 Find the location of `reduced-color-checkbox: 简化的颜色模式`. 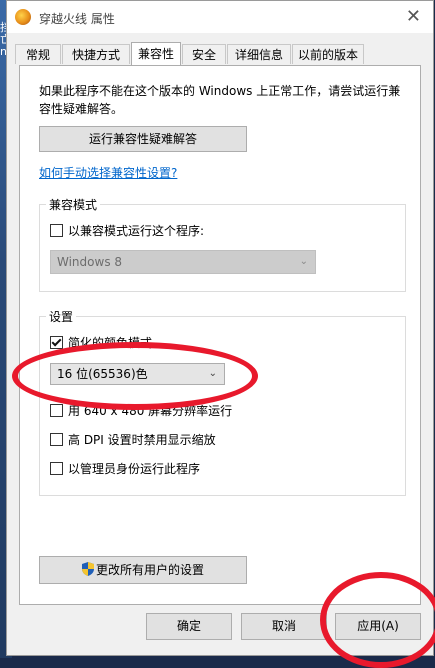

reduced-color-checkbox: 简化的颜色模式 is located at coordinates (101, 343).